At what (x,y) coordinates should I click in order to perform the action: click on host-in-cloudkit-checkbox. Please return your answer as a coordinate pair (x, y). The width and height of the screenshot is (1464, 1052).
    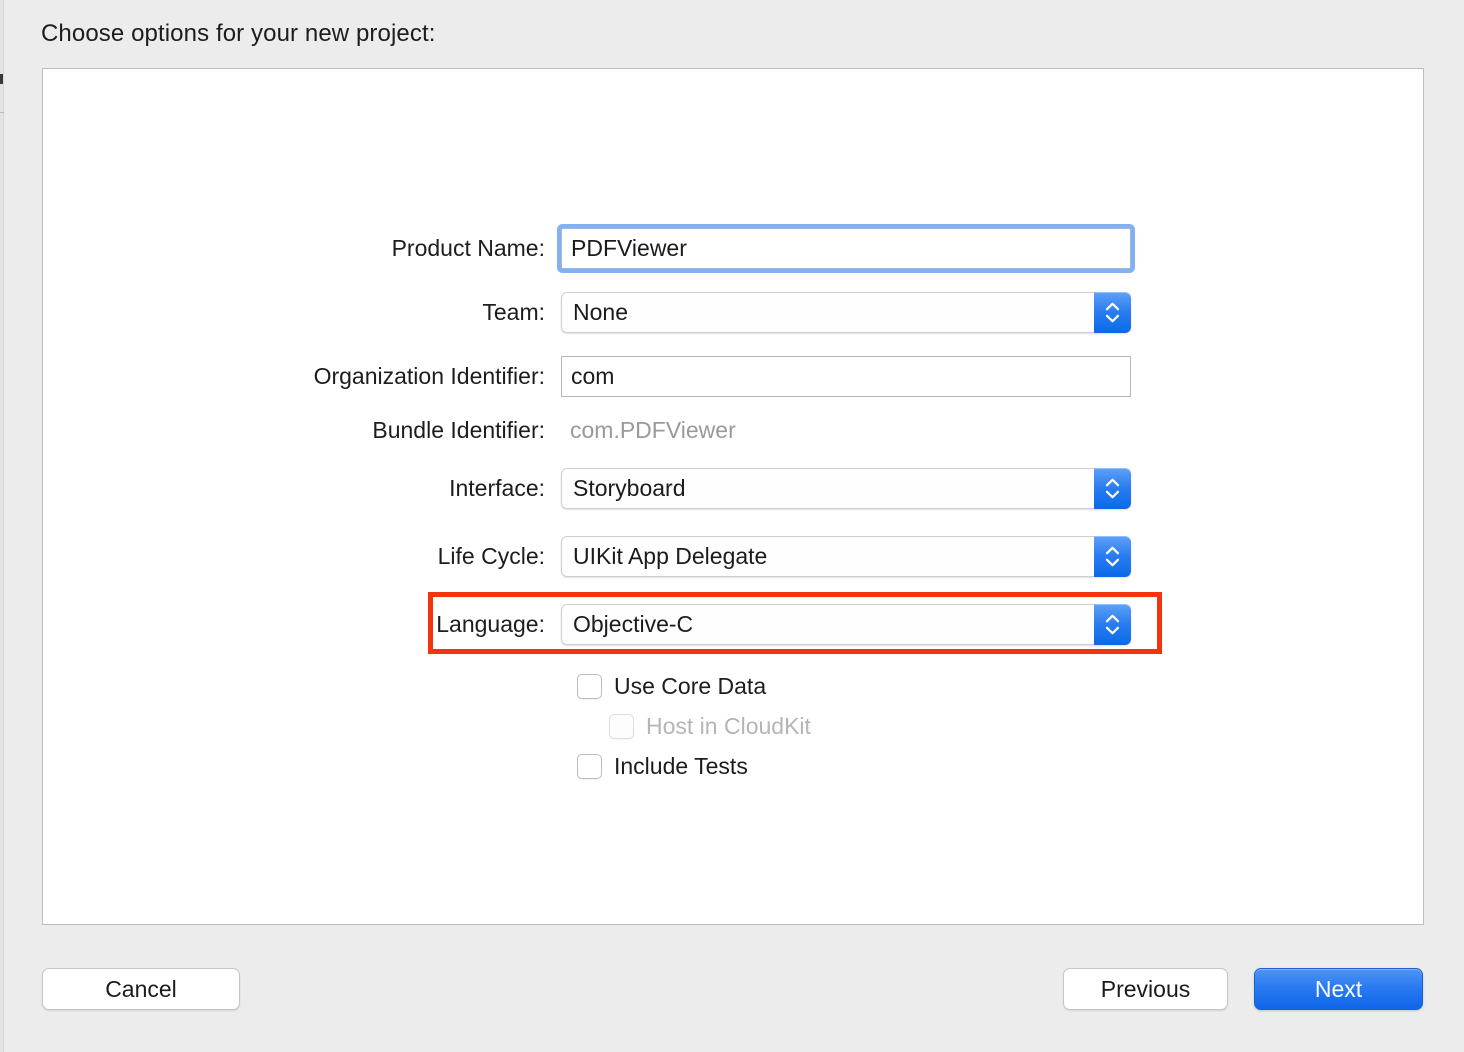
    Looking at the image, I should click on (621, 726).